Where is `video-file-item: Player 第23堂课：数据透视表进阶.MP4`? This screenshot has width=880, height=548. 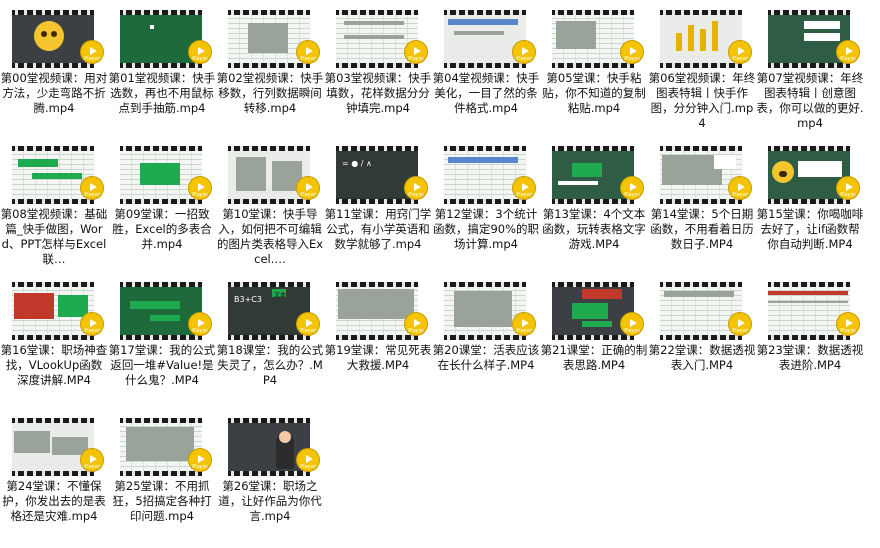
video-file-item: Player 第23堂课：数据透视表进阶.MP4 is located at coordinates (810, 339).